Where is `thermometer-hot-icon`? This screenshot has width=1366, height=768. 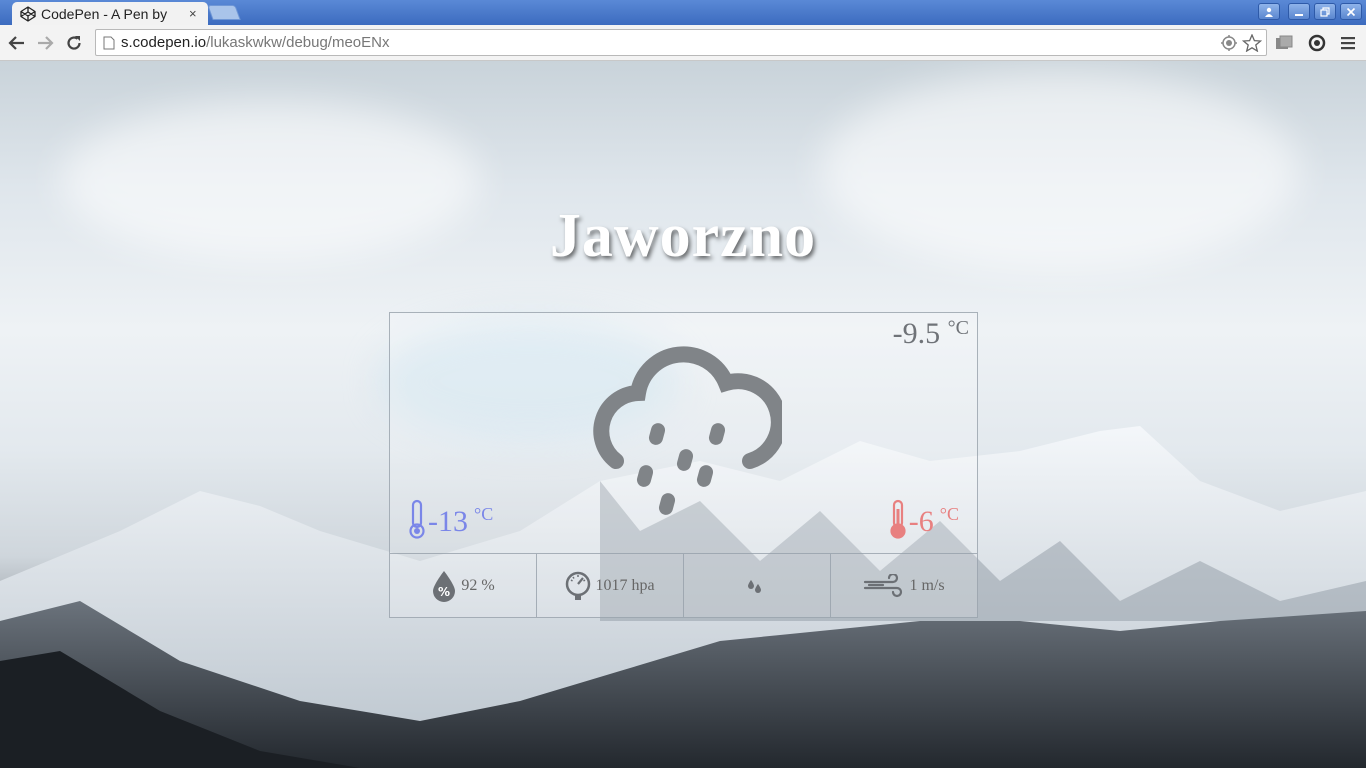 thermometer-hot-icon is located at coordinates (898, 519).